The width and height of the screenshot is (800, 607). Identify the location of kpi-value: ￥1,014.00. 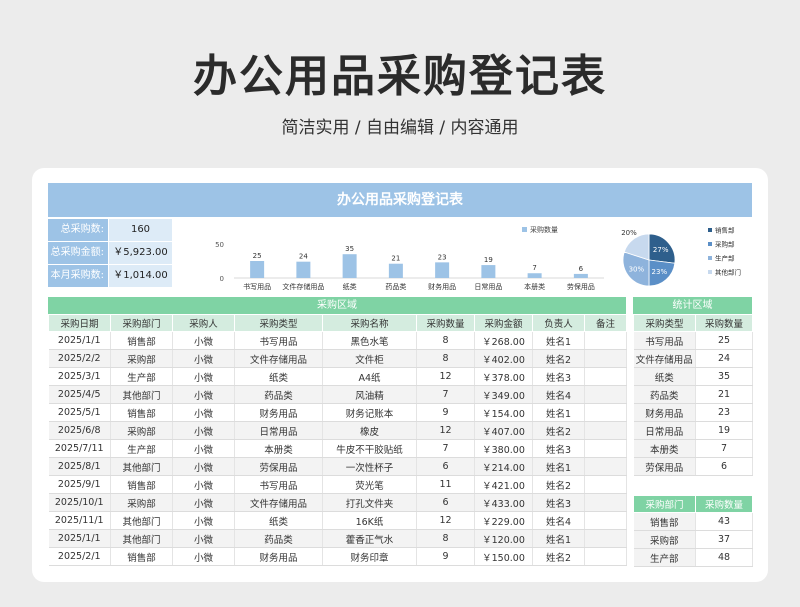
(140, 276).